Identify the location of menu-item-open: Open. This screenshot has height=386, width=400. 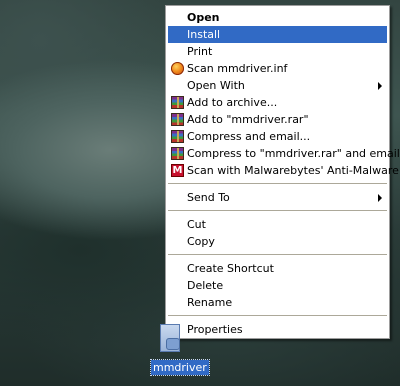
(277, 17).